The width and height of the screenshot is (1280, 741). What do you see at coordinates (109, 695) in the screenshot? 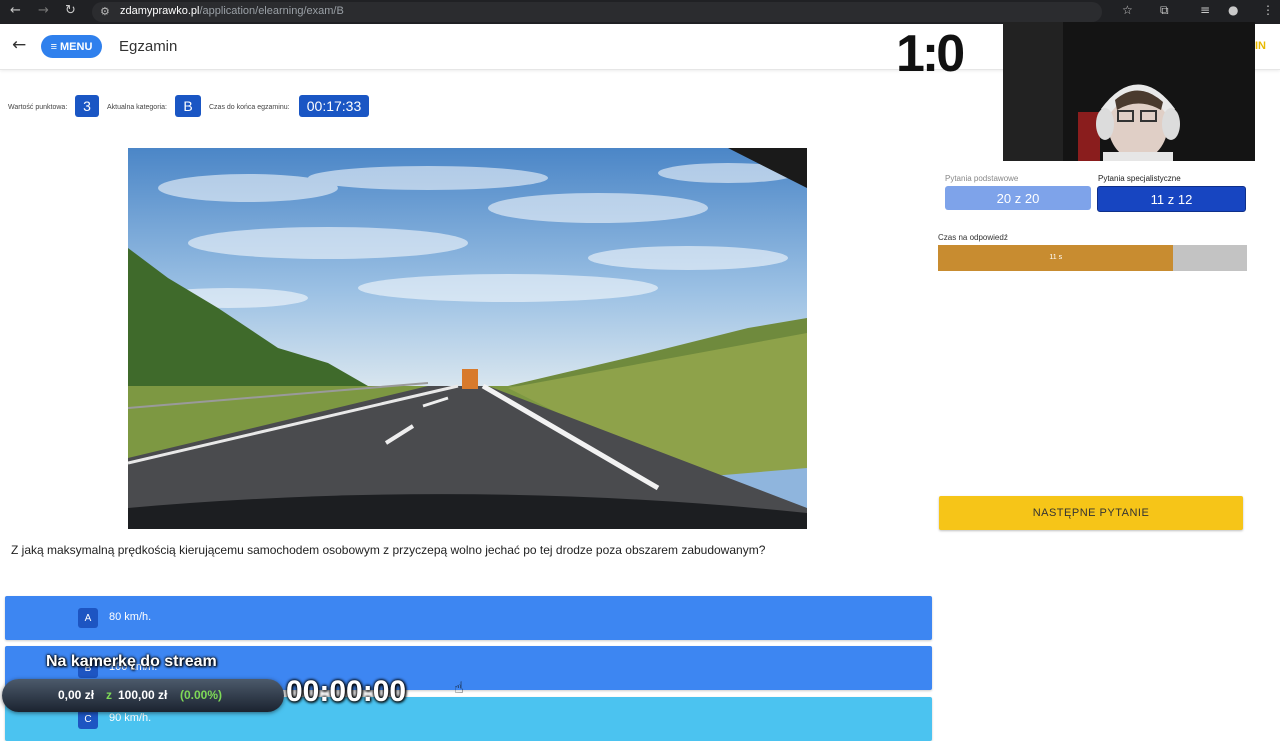
I see `donation-separator: z` at bounding box center [109, 695].